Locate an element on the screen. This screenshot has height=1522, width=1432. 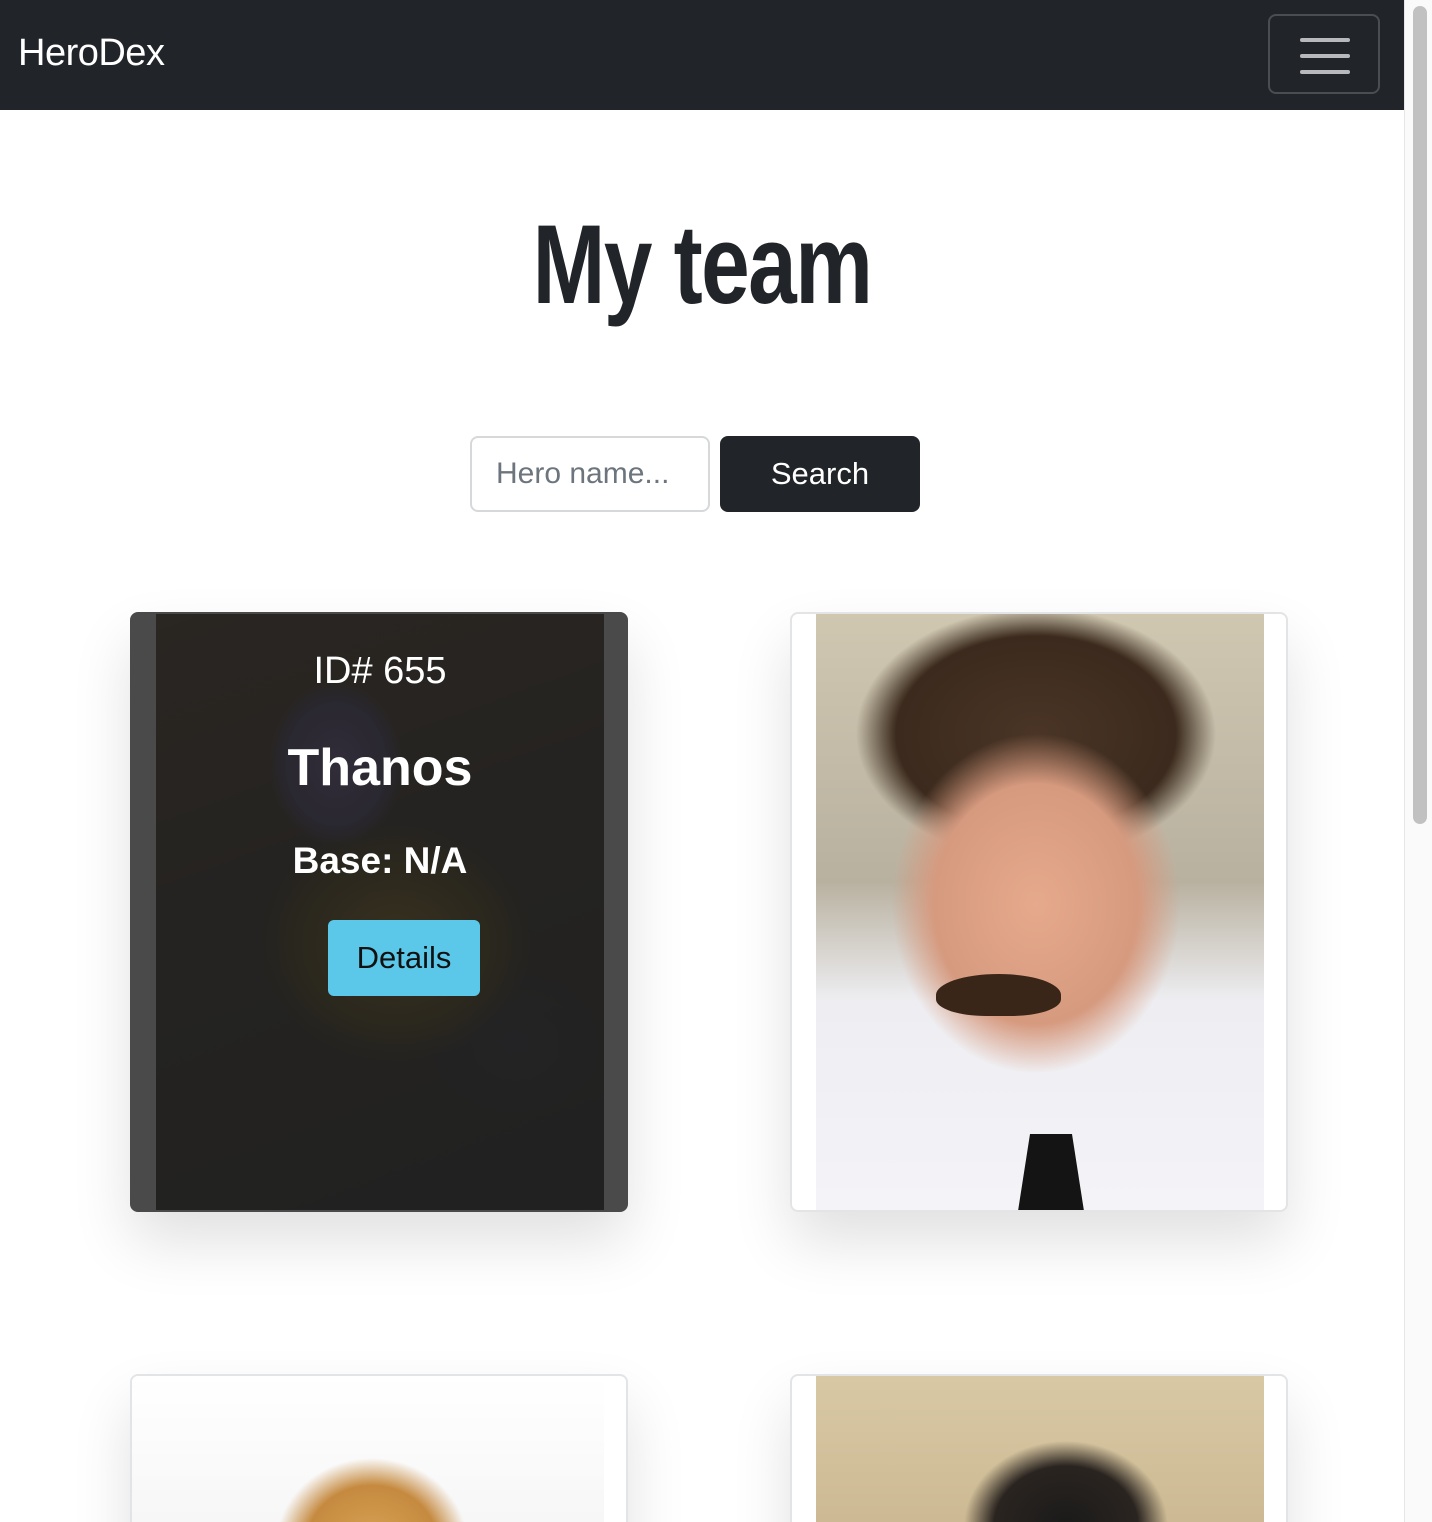
details-button: Details is located at coordinates (404, 958).